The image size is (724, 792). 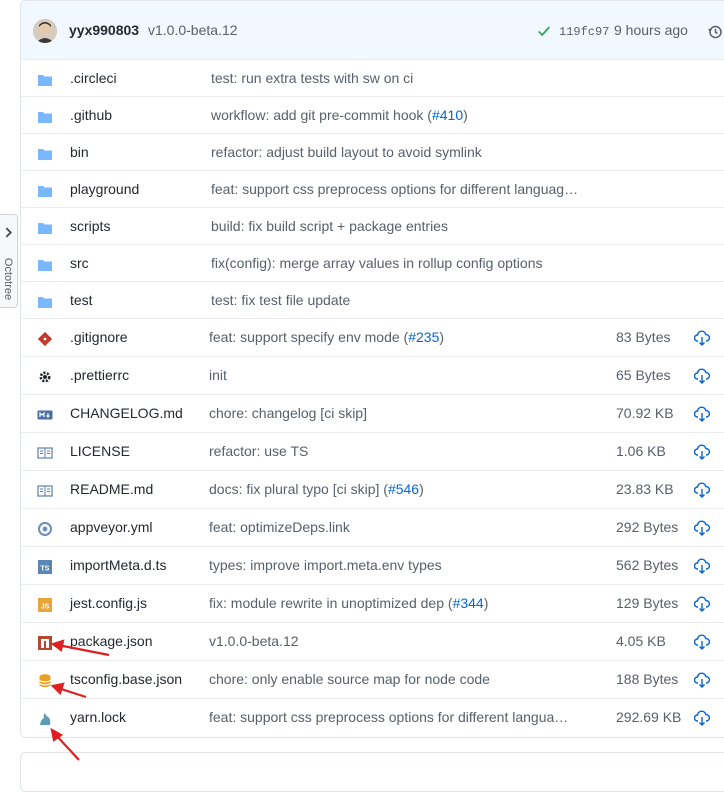 What do you see at coordinates (45, 719) in the screenshot?
I see `yarn-icon` at bounding box center [45, 719].